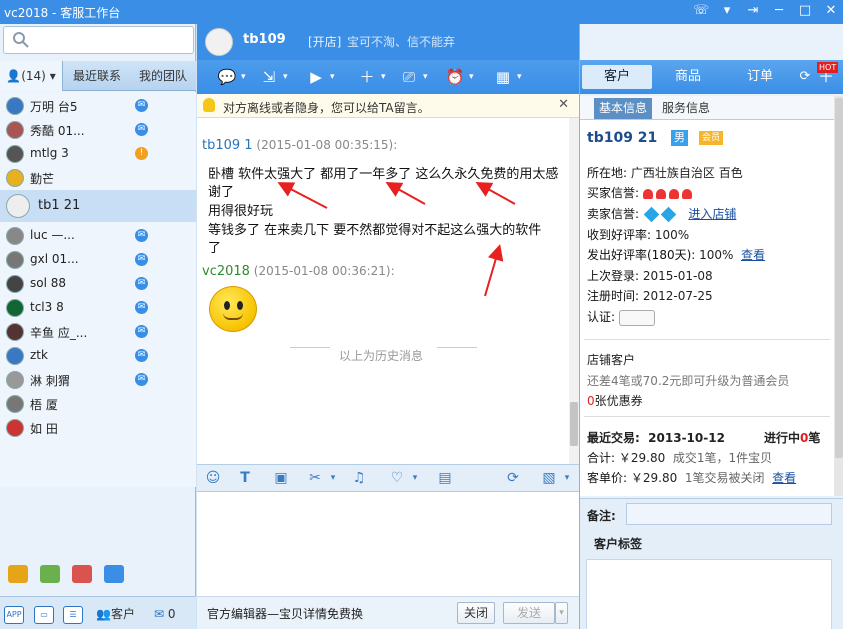 The image size is (843, 629). What do you see at coordinates (805, 11) in the screenshot?
I see `maximize-icon: □` at bounding box center [805, 11].